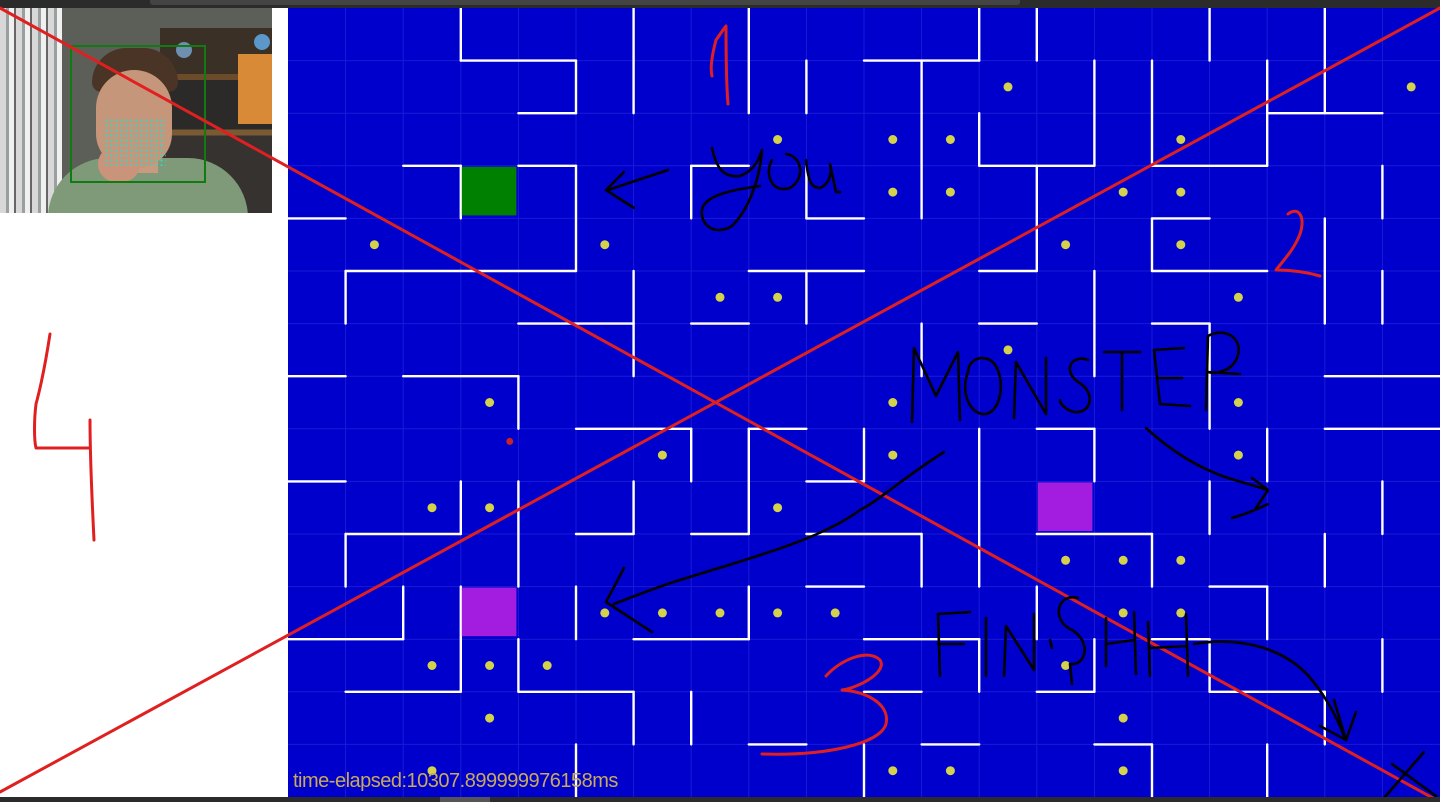  I want to click on red-dot-marker, so click(510, 441).